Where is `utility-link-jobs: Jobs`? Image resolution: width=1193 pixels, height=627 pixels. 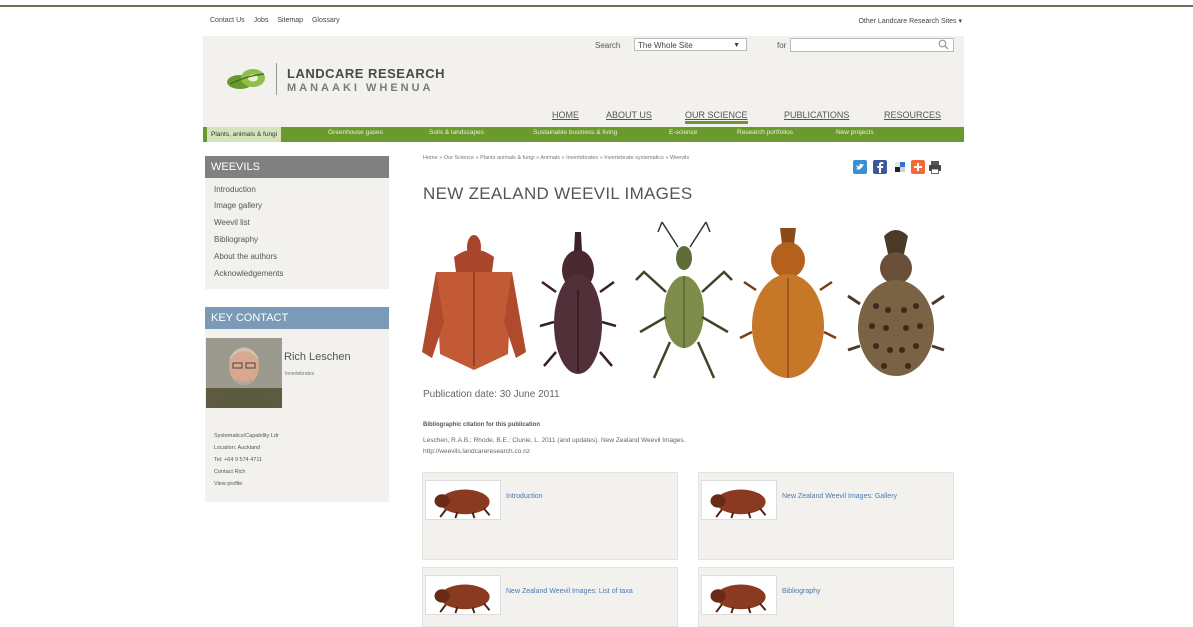
utility-link-jobs: Jobs is located at coordinates (261, 20).